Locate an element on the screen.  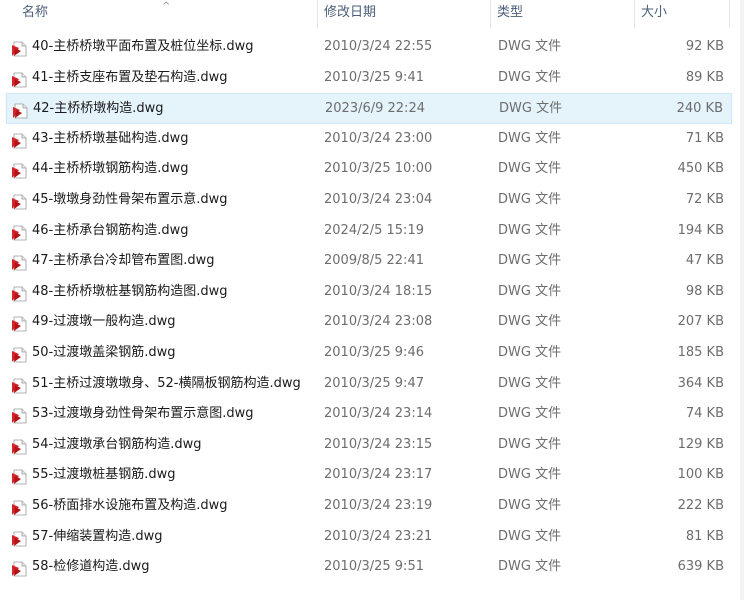
file-size: 47 KB is located at coordinates (704, 261).